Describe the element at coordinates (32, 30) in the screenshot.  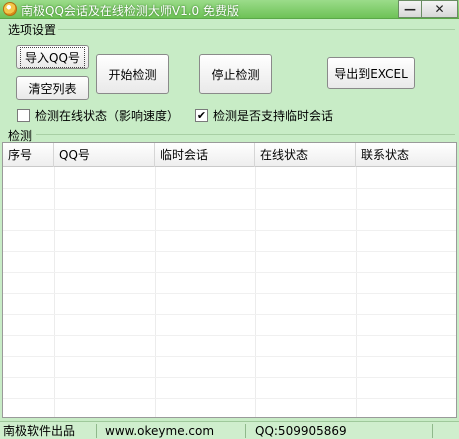
I see `options-group-label: 选项设置` at that location.